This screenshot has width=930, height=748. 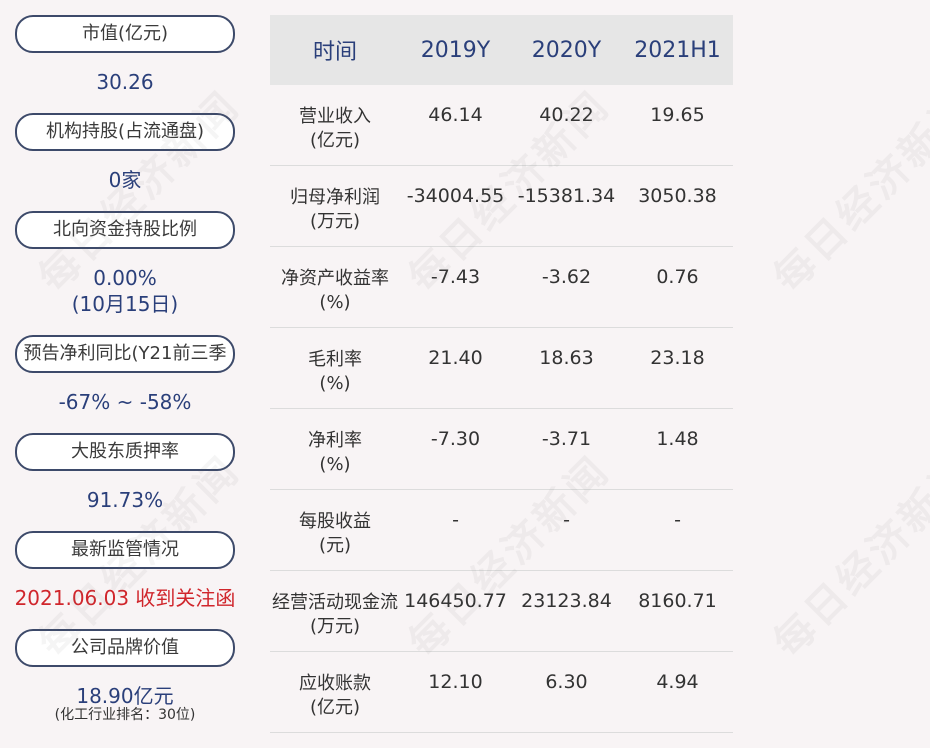 I want to click on regulation-value: 2021.06.03 收到关注函, so click(x=125, y=598).